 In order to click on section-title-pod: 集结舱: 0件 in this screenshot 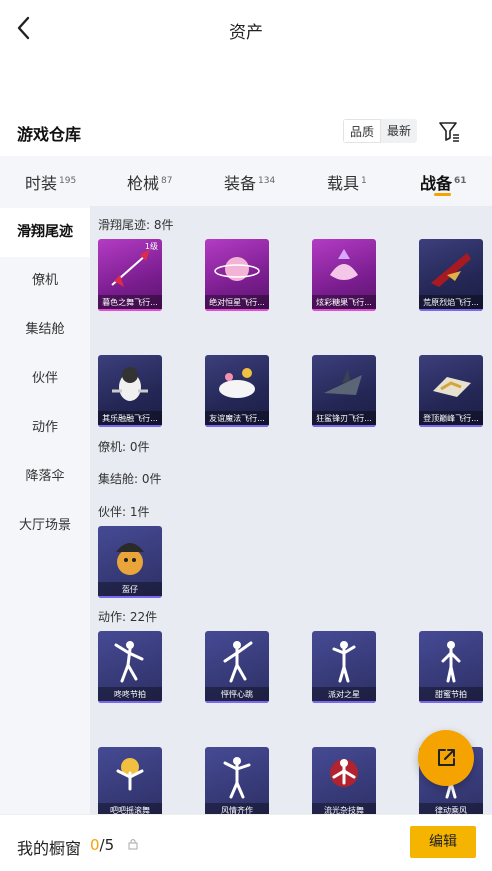, I will do `click(130, 479)`.